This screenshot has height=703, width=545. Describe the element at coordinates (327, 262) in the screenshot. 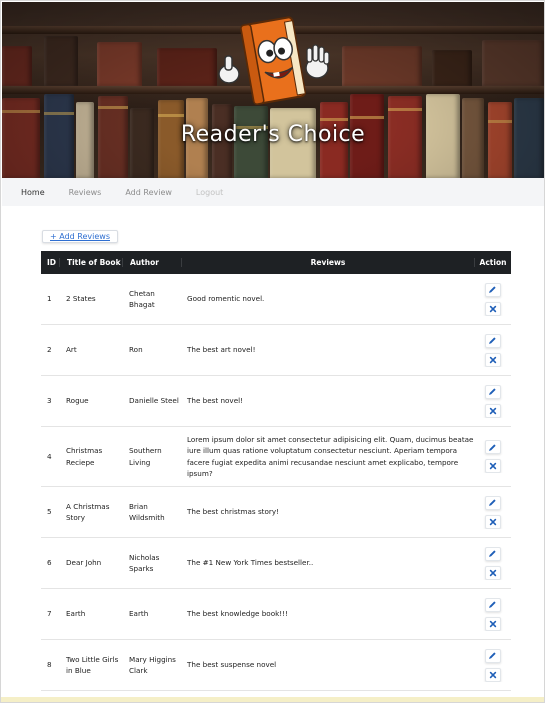

I see `col-header-reviews: Reviews` at that location.